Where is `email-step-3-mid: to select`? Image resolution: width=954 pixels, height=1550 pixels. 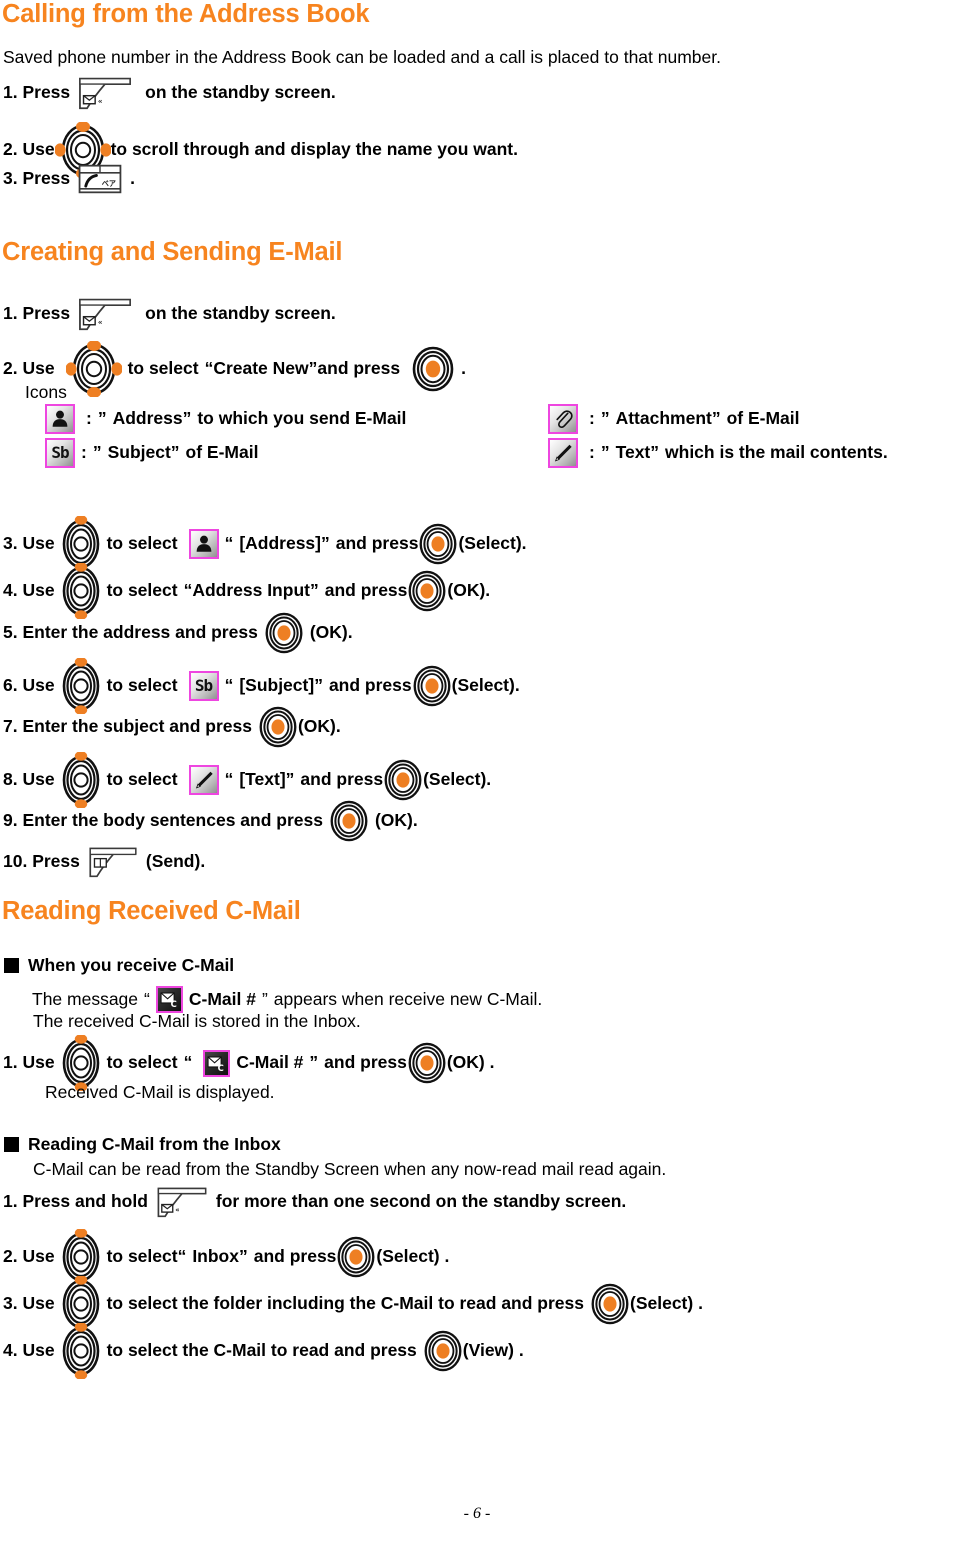 email-step-3-mid: to select is located at coordinates (142, 543).